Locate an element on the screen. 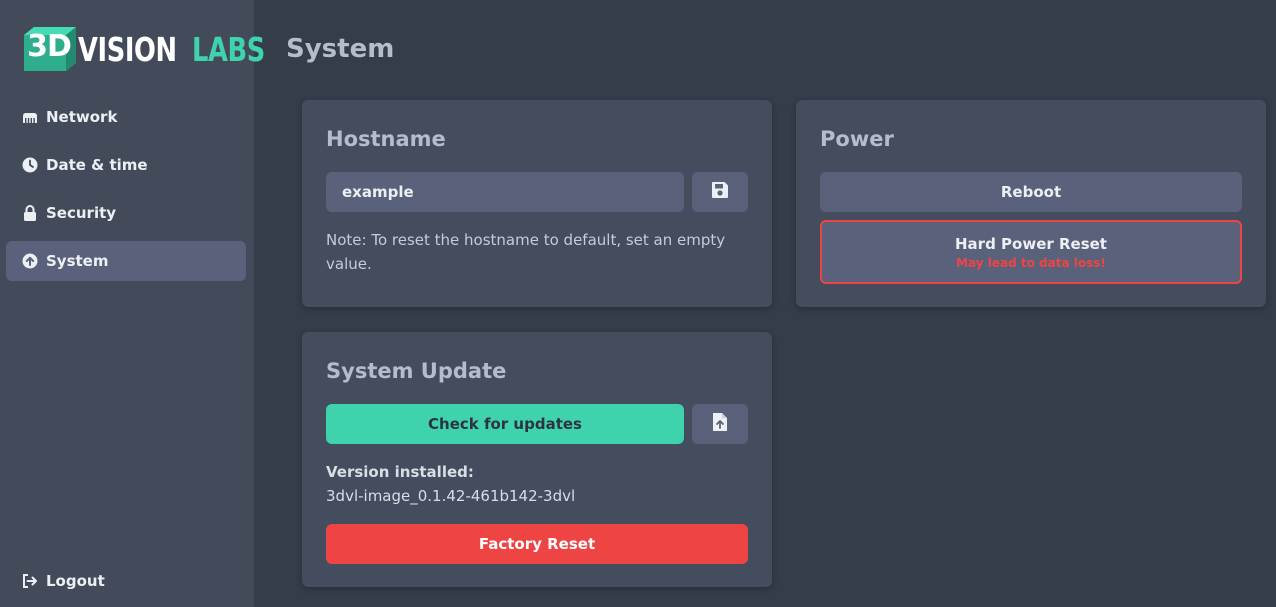 The image size is (1276, 607). page-title: System is located at coordinates (340, 49).